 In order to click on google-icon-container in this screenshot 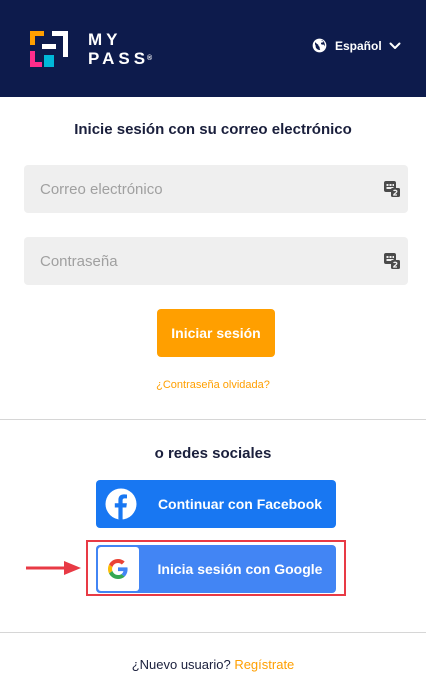, I will do `click(118, 569)`.